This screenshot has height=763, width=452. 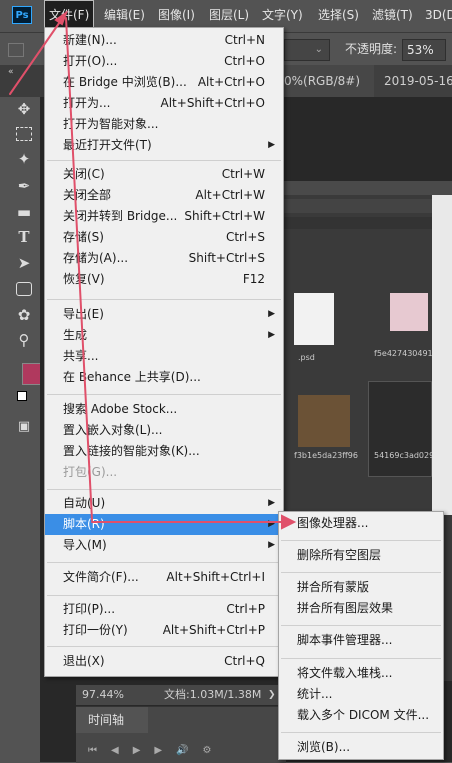 I want to click on annotation-arrow-file-shaft, so click(x=37, y=55).